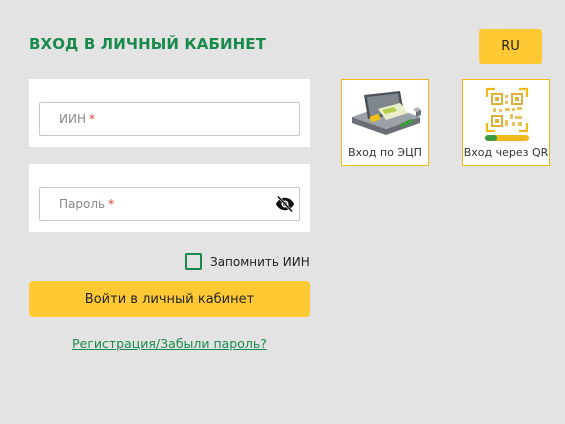 The width and height of the screenshot is (565, 424). I want to click on iin-input: ИИН *, so click(169, 119).